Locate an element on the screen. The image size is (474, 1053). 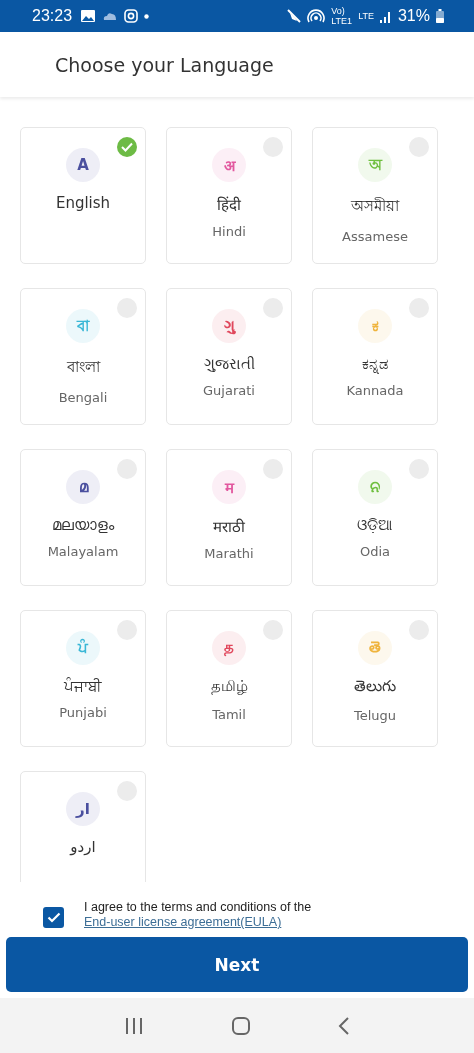
language-card: ಕ ಕನ್ನಡ Kannada is located at coordinates (375, 356).